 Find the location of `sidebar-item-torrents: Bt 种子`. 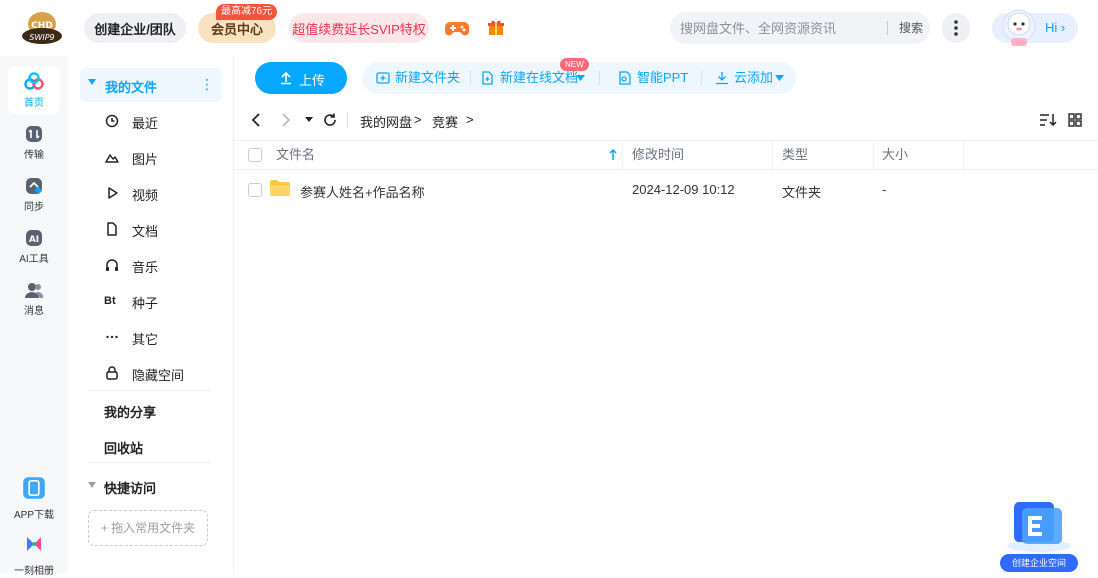

sidebar-item-torrents: Bt 种子 is located at coordinates (158, 301).